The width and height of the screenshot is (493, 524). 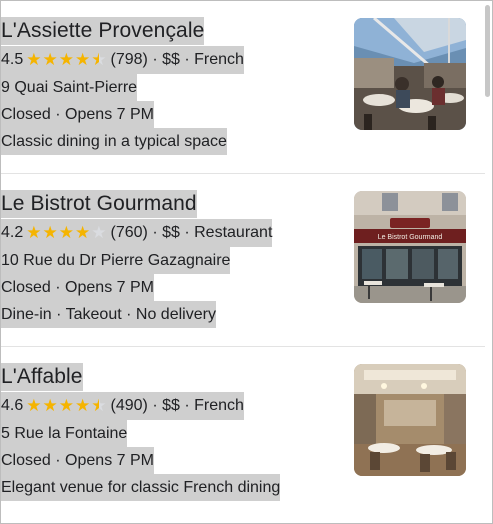 What do you see at coordinates (116, 260) in the screenshot?
I see `address: 10 Rue du Dr Pierre Gazagnaire` at bounding box center [116, 260].